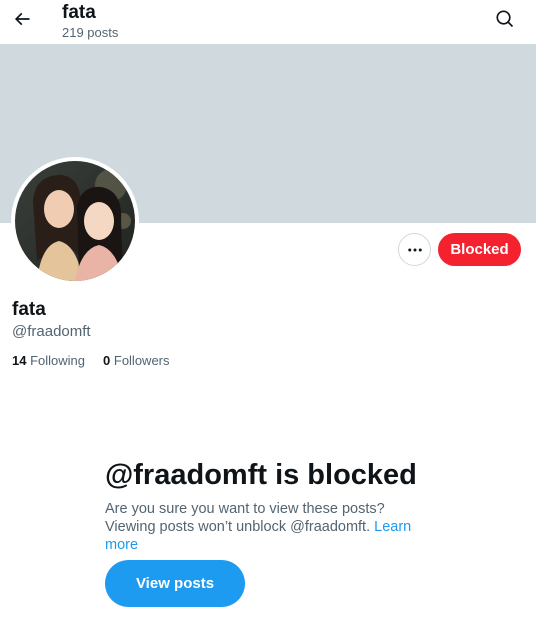 The width and height of the screenshot is (536, 620). What do you see at coordinates (107, 360) in the screenshot?
I see `followers-count: 0` at bounding box center [107, 360].